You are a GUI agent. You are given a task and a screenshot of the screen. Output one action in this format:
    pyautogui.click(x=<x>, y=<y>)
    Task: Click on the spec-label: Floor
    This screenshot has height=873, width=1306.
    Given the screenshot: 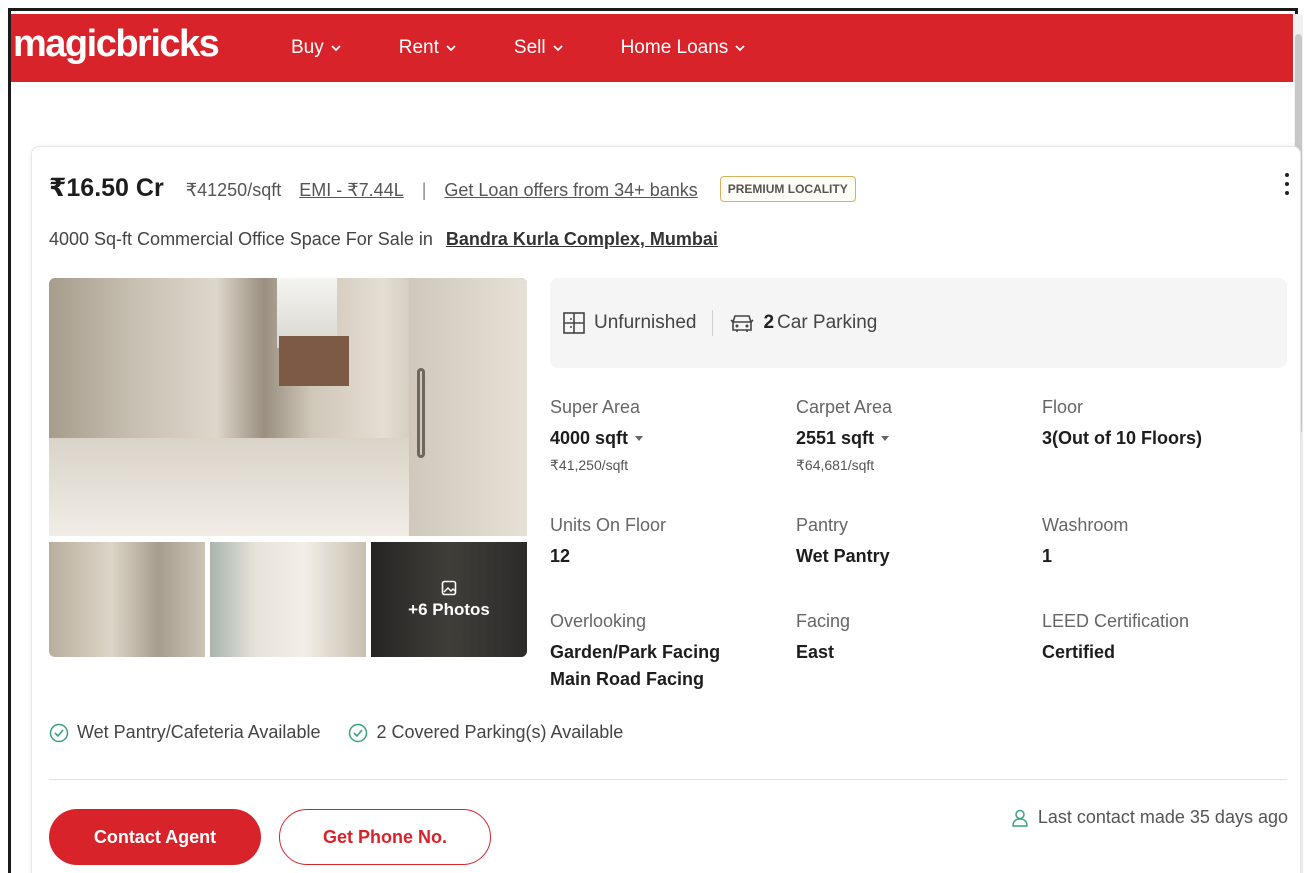 What is the action you would take?
    pyautogui.click(x=1063, y=407)
    